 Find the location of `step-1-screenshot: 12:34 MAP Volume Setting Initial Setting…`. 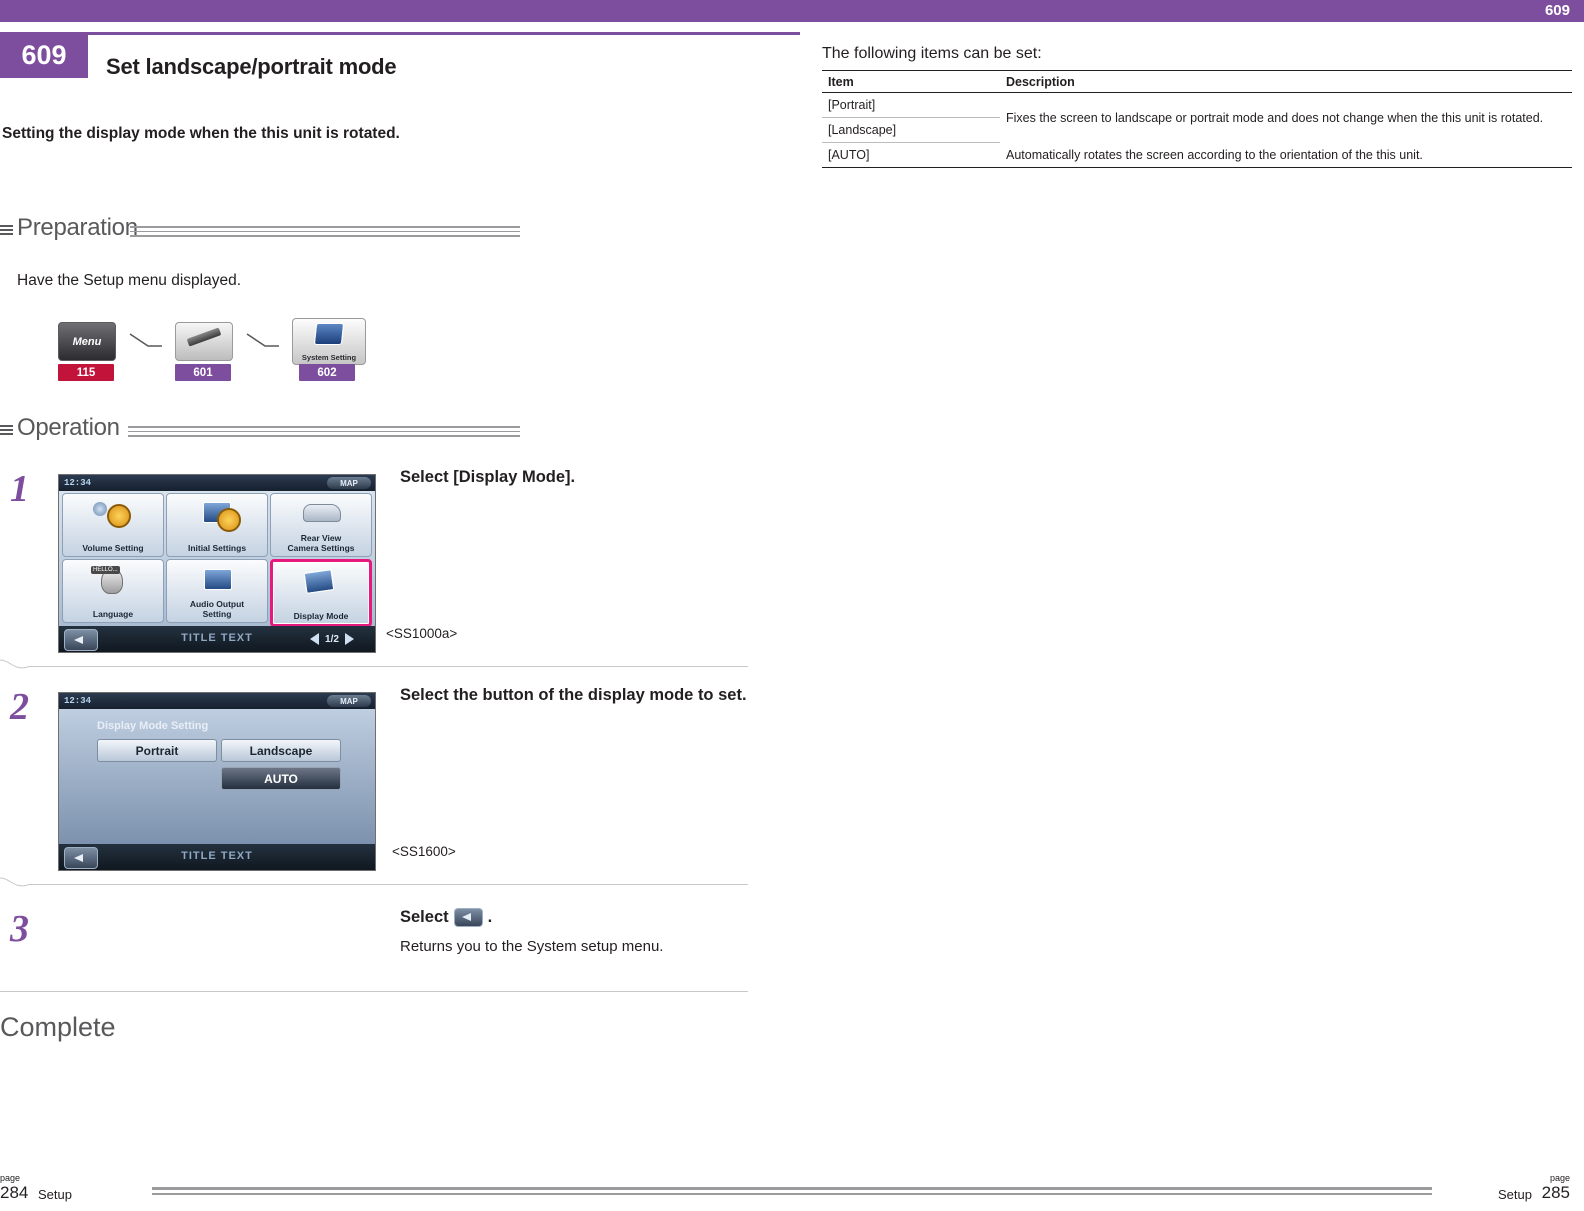

step-1-screenshot: 12:34 MAP Volume Setting Initial Setting… is located at coordinates (217, 563).